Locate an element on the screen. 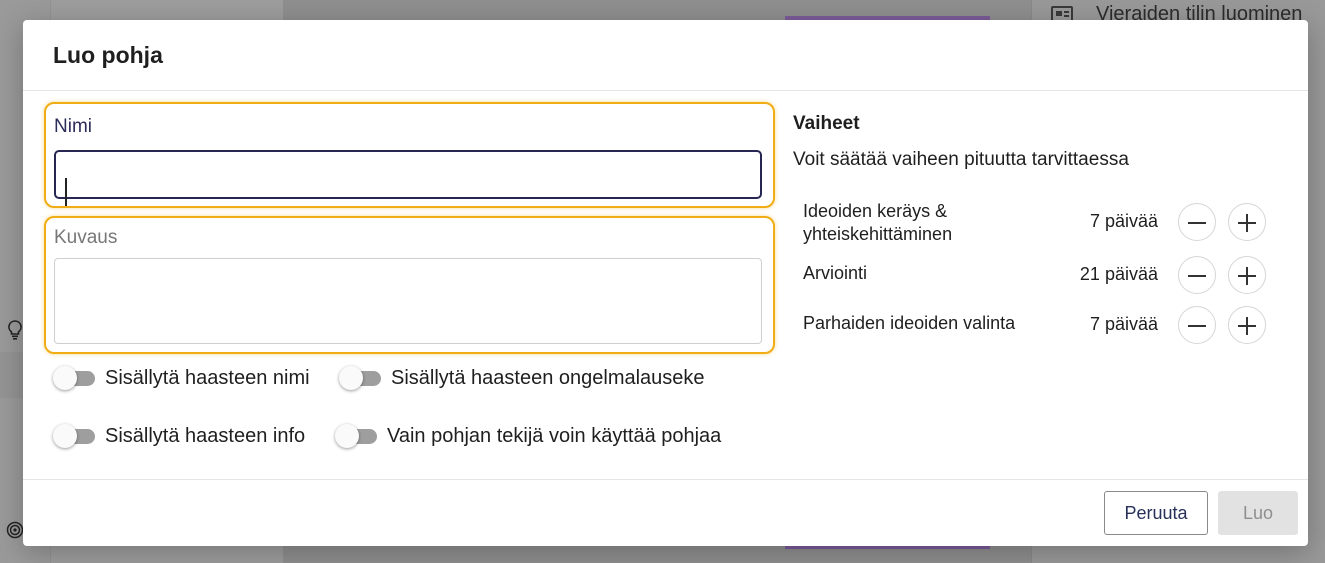 The width and height of the screenshot is (1325, 563). toggle-include-challenge-name: Sisällytä haasteen nimi is located at coordinates (181, 378).